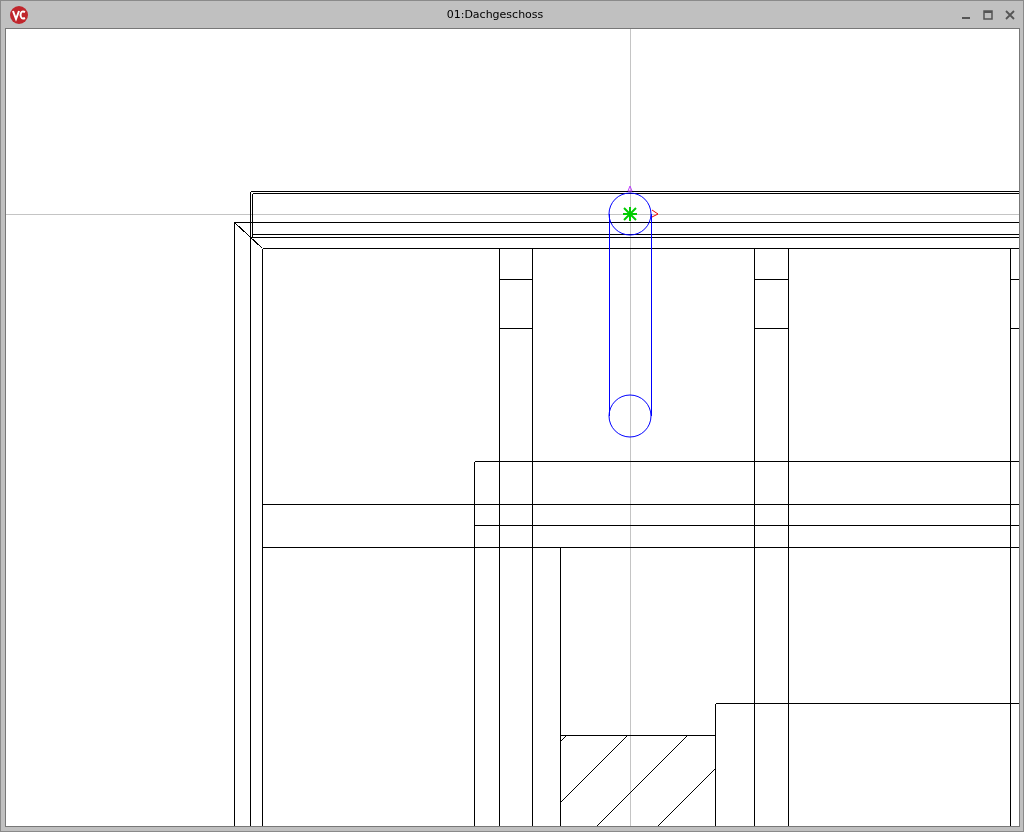 This screenshot has width=1024, height=832. I want to click on handle-marker-icon, so click(630, 188).